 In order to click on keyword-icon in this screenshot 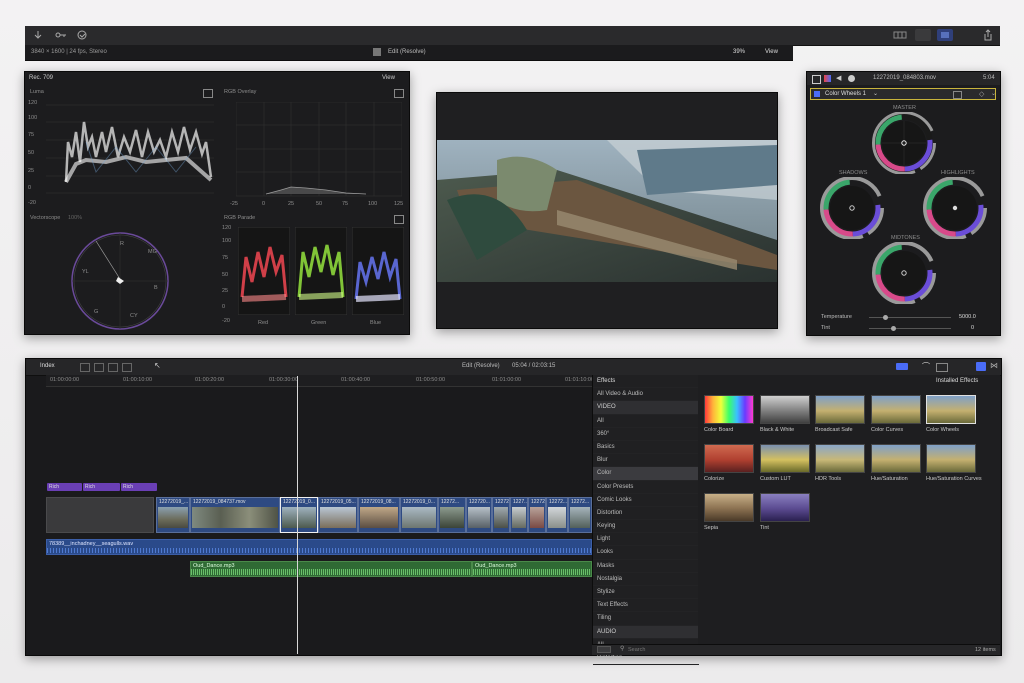, I will do `click(61, 35)`.